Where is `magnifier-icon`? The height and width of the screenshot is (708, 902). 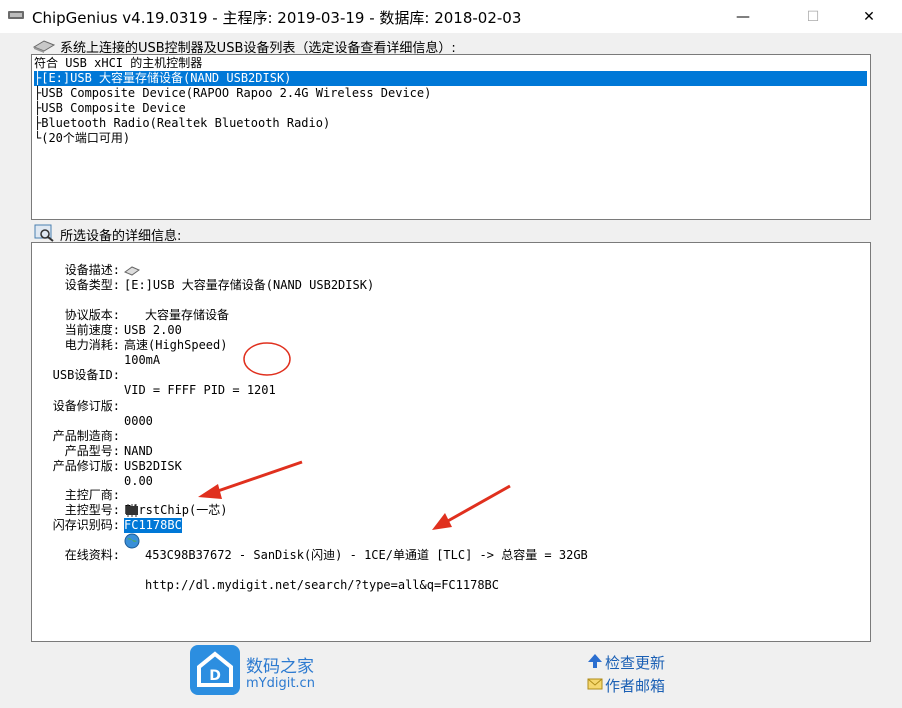 magnifier-icon is located at coordinates (44, 233).